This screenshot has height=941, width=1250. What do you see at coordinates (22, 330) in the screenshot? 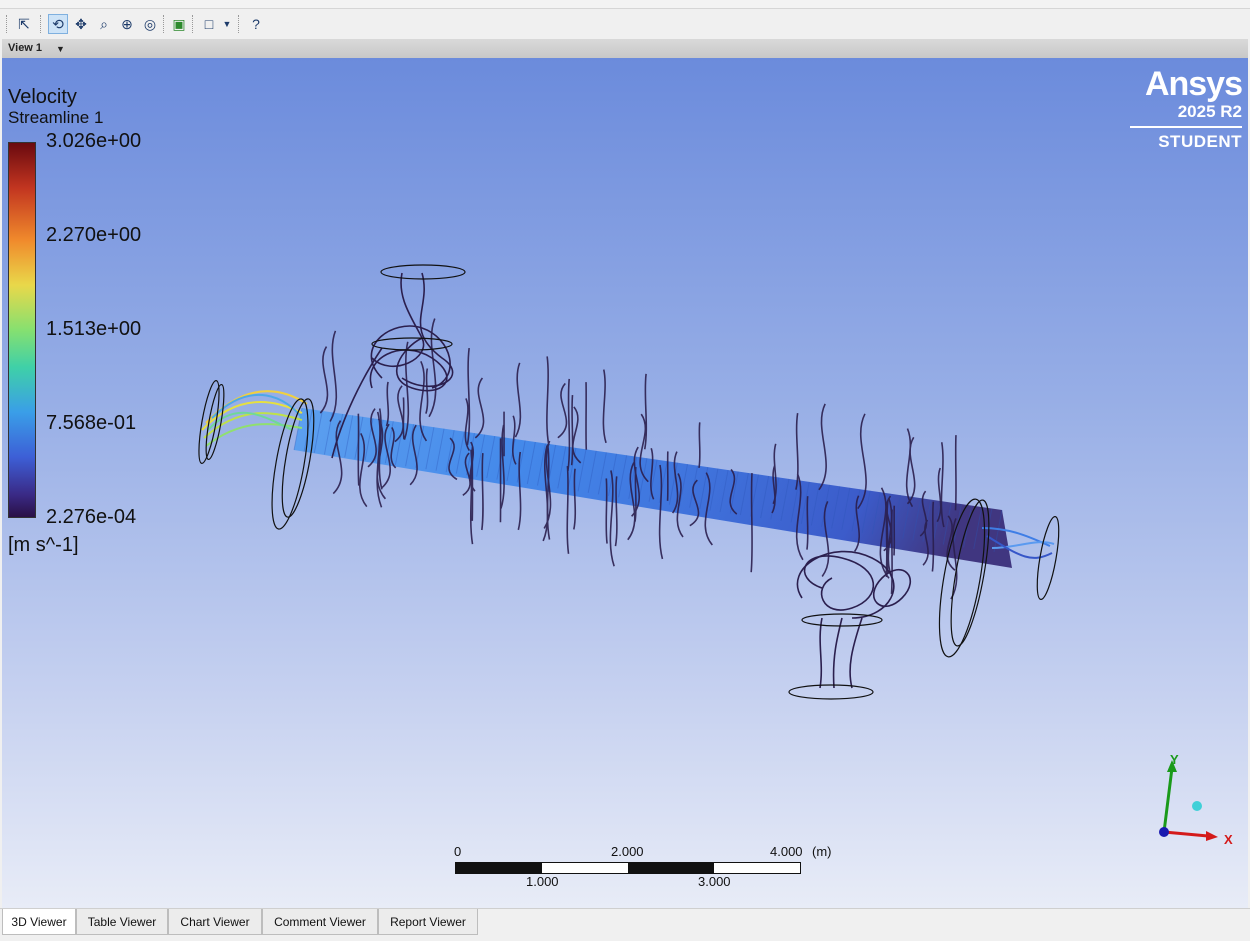
I see `color-scale-bar` at bounding box center [22, 330].